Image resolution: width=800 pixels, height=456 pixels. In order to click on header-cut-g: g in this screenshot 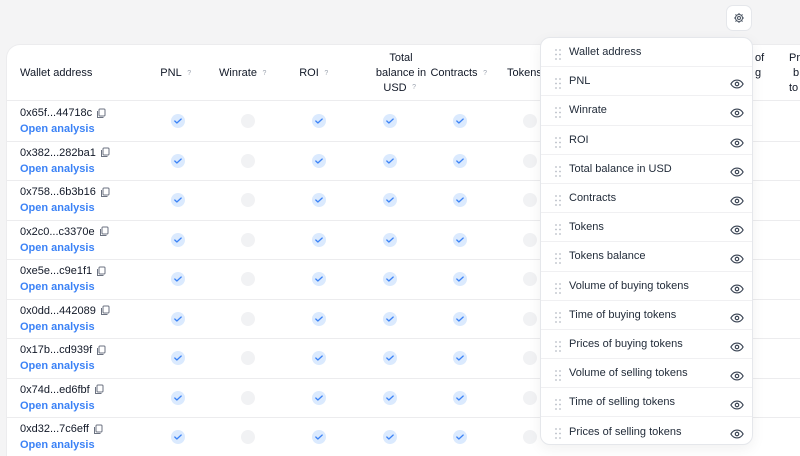, I will do `click(758, 73)`.